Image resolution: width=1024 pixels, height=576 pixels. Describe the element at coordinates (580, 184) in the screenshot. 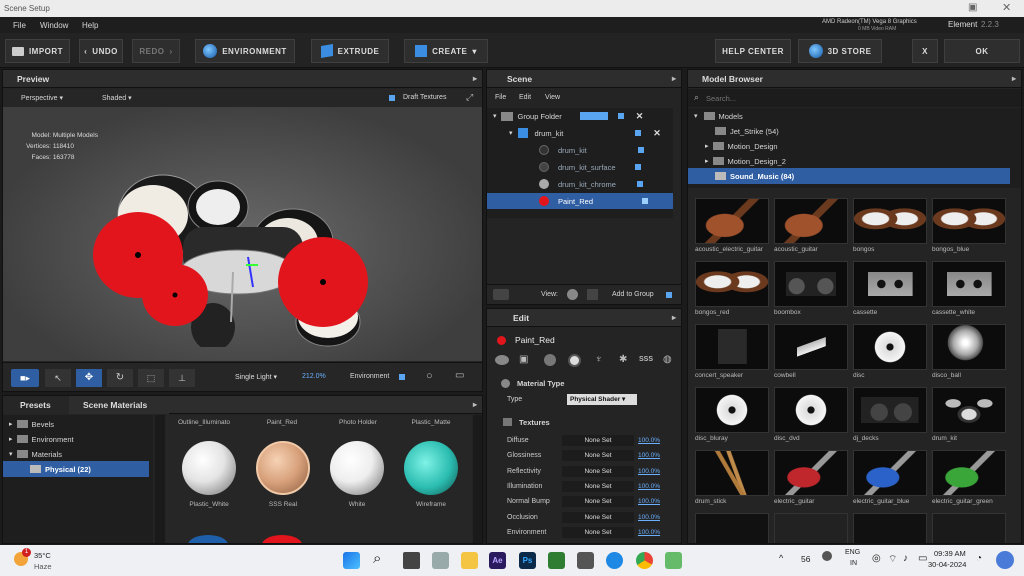

I see `scene-item-material: drum_kit_chrome` at that location.